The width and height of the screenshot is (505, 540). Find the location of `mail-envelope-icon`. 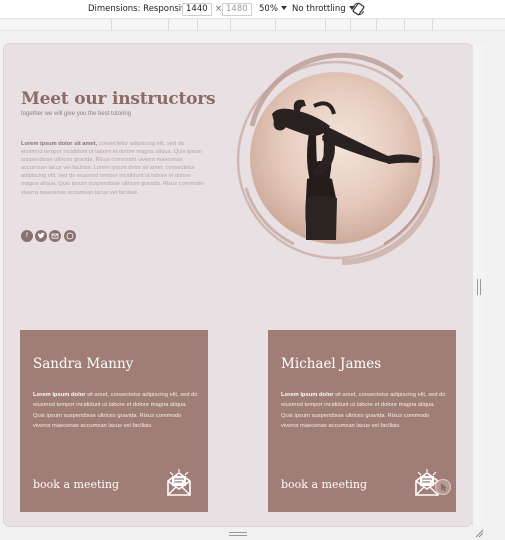

mail-envelope-icon is located at coordinates (179, 483).